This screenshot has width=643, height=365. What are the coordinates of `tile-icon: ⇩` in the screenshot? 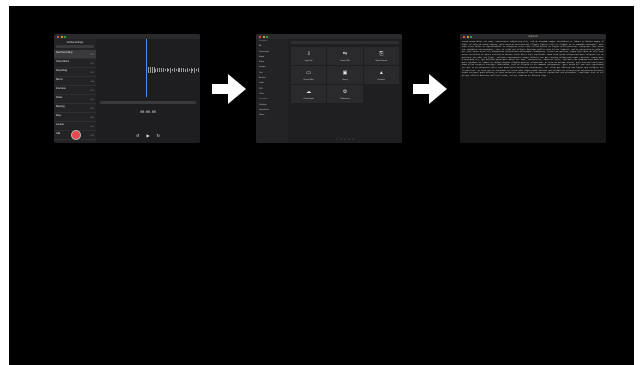 It's located at (308, 54).